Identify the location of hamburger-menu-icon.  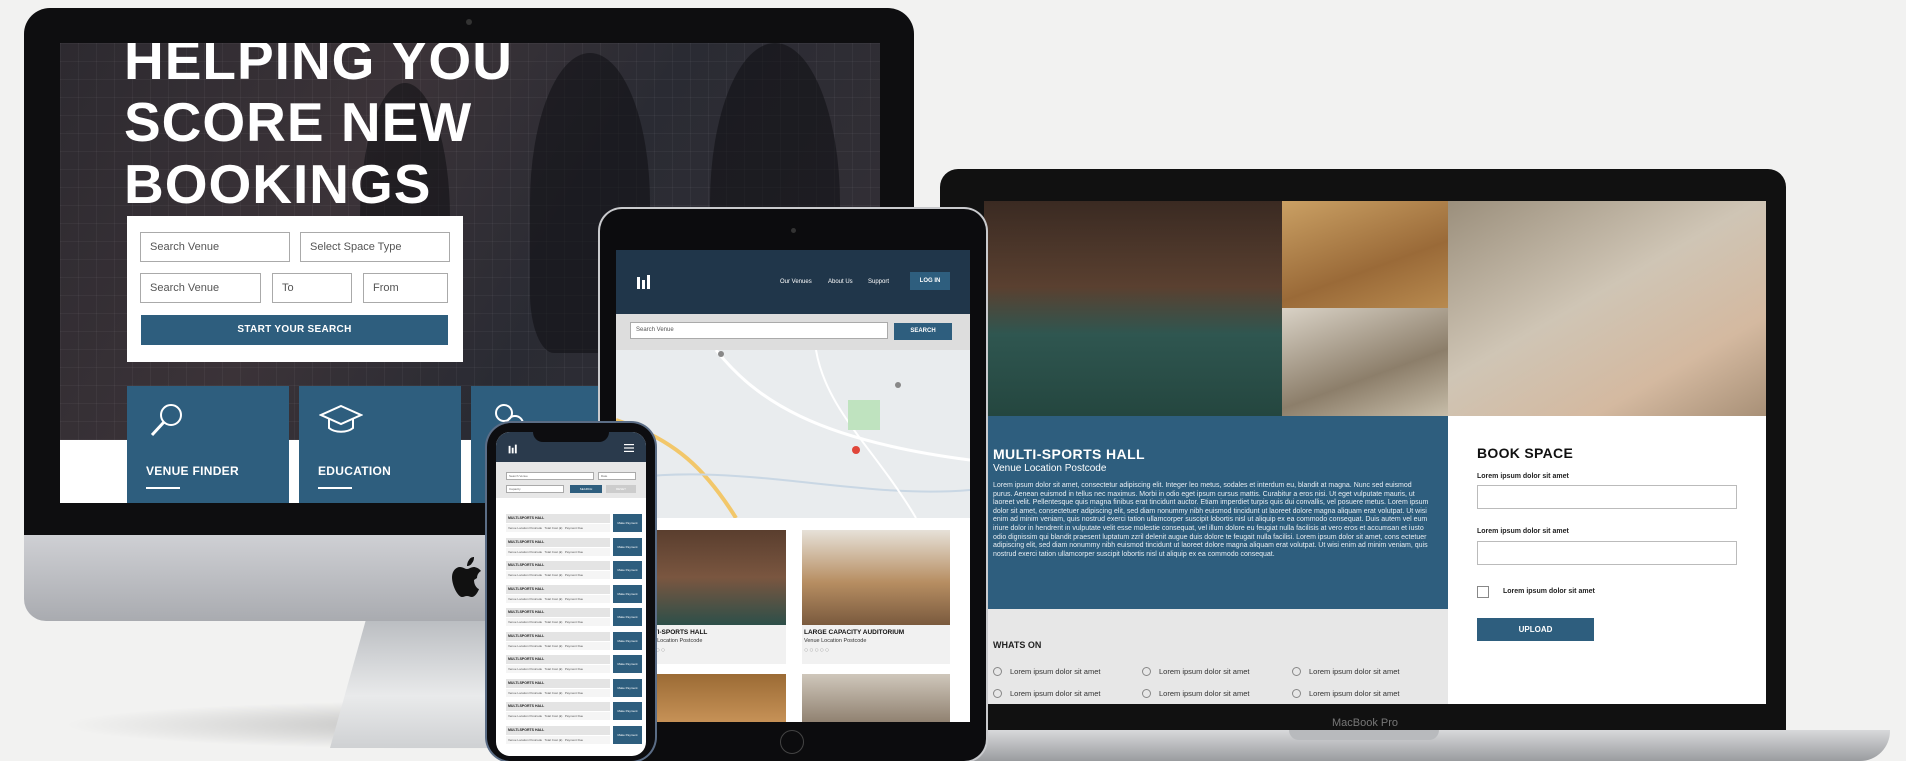
(629, 448).